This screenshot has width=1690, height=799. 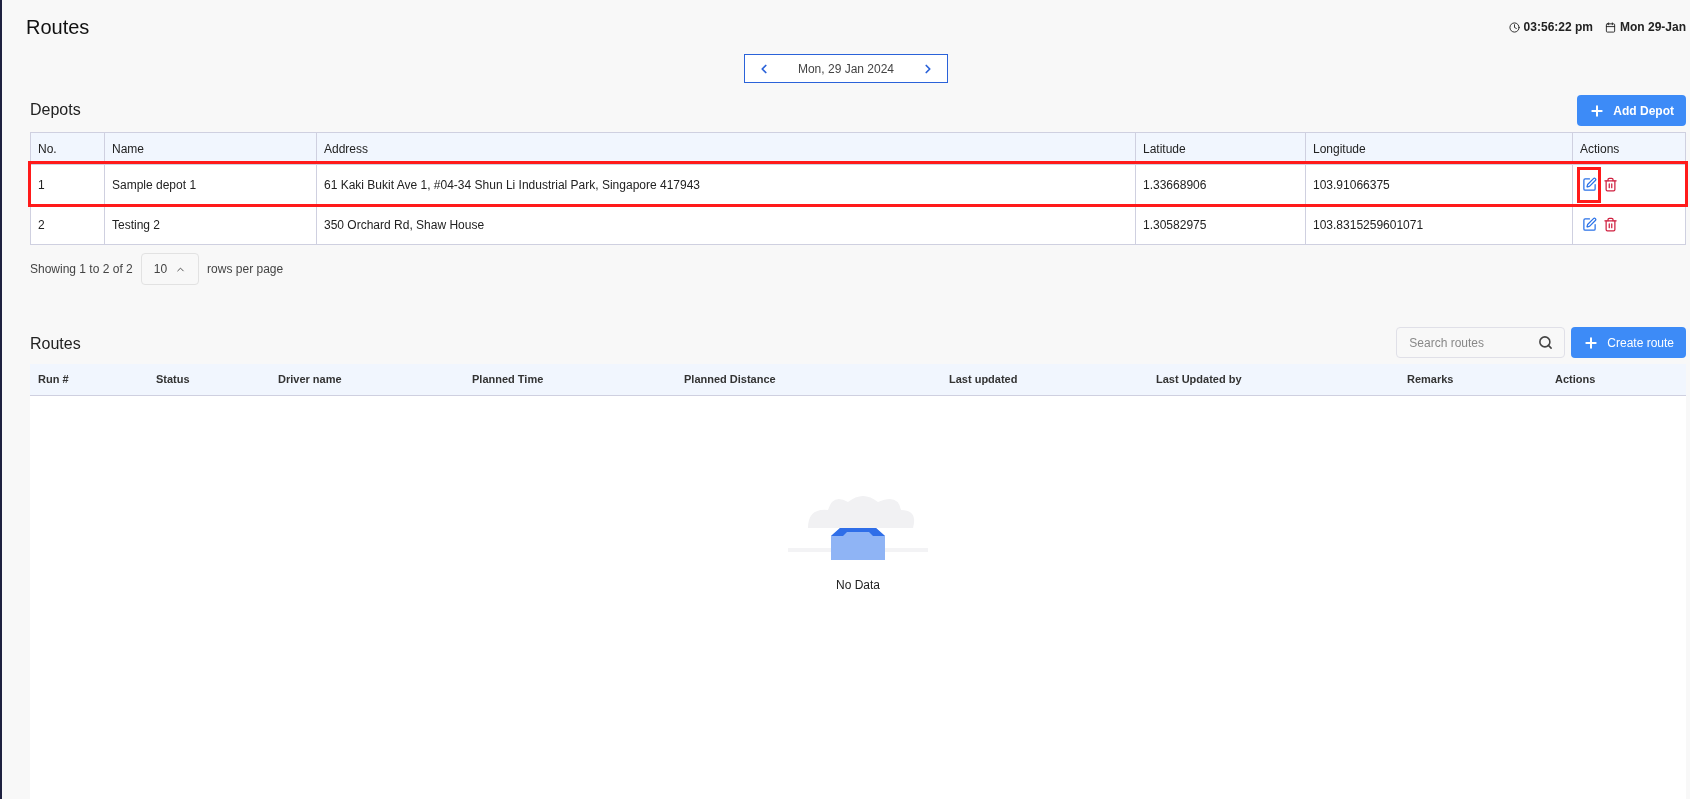 I want to click on column-header: Driver name, so click(x=310, y=380).